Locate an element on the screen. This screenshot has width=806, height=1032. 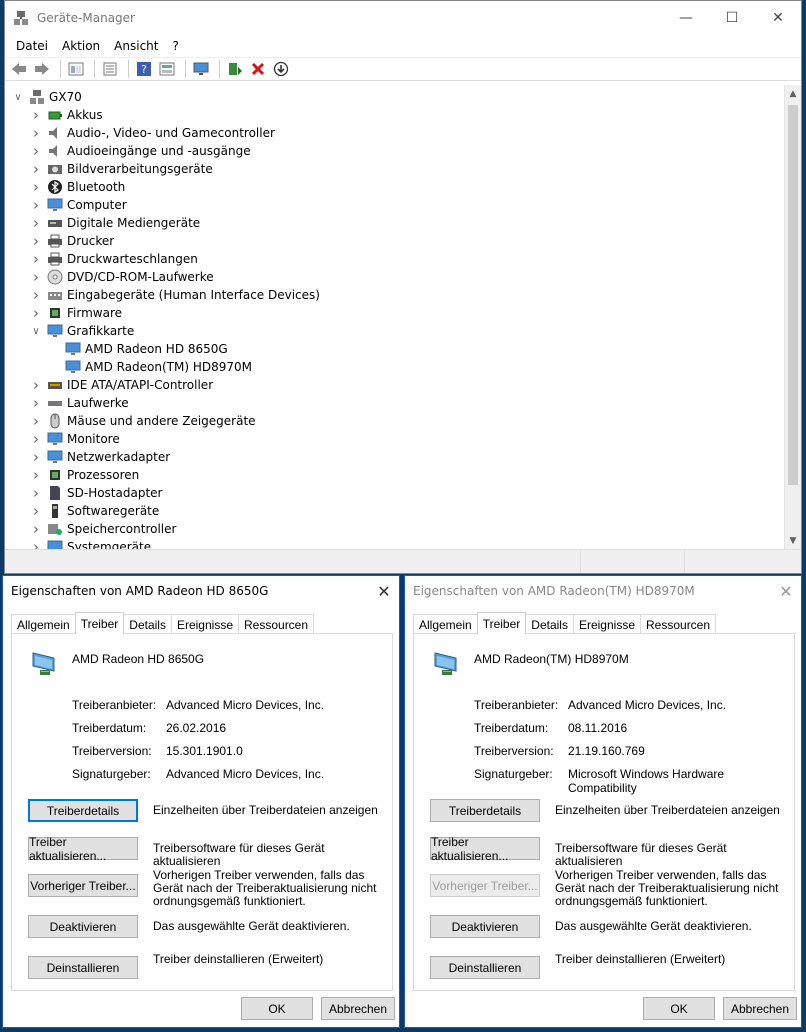
minimize-button: — is located at coordinates (686, 18).